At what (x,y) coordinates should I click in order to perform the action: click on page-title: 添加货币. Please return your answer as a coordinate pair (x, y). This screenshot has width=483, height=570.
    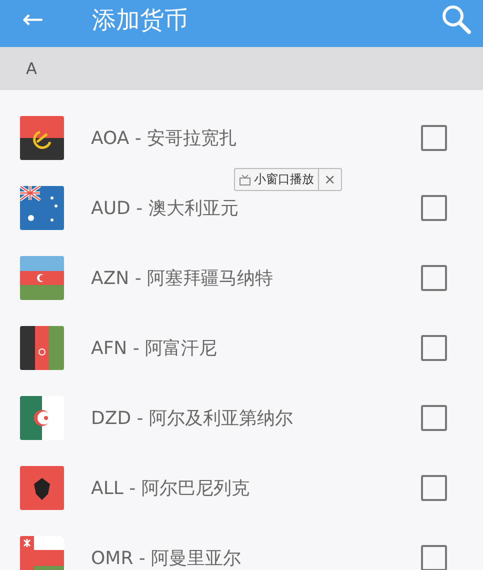
    Looking at the image, I should click on (140, 20).